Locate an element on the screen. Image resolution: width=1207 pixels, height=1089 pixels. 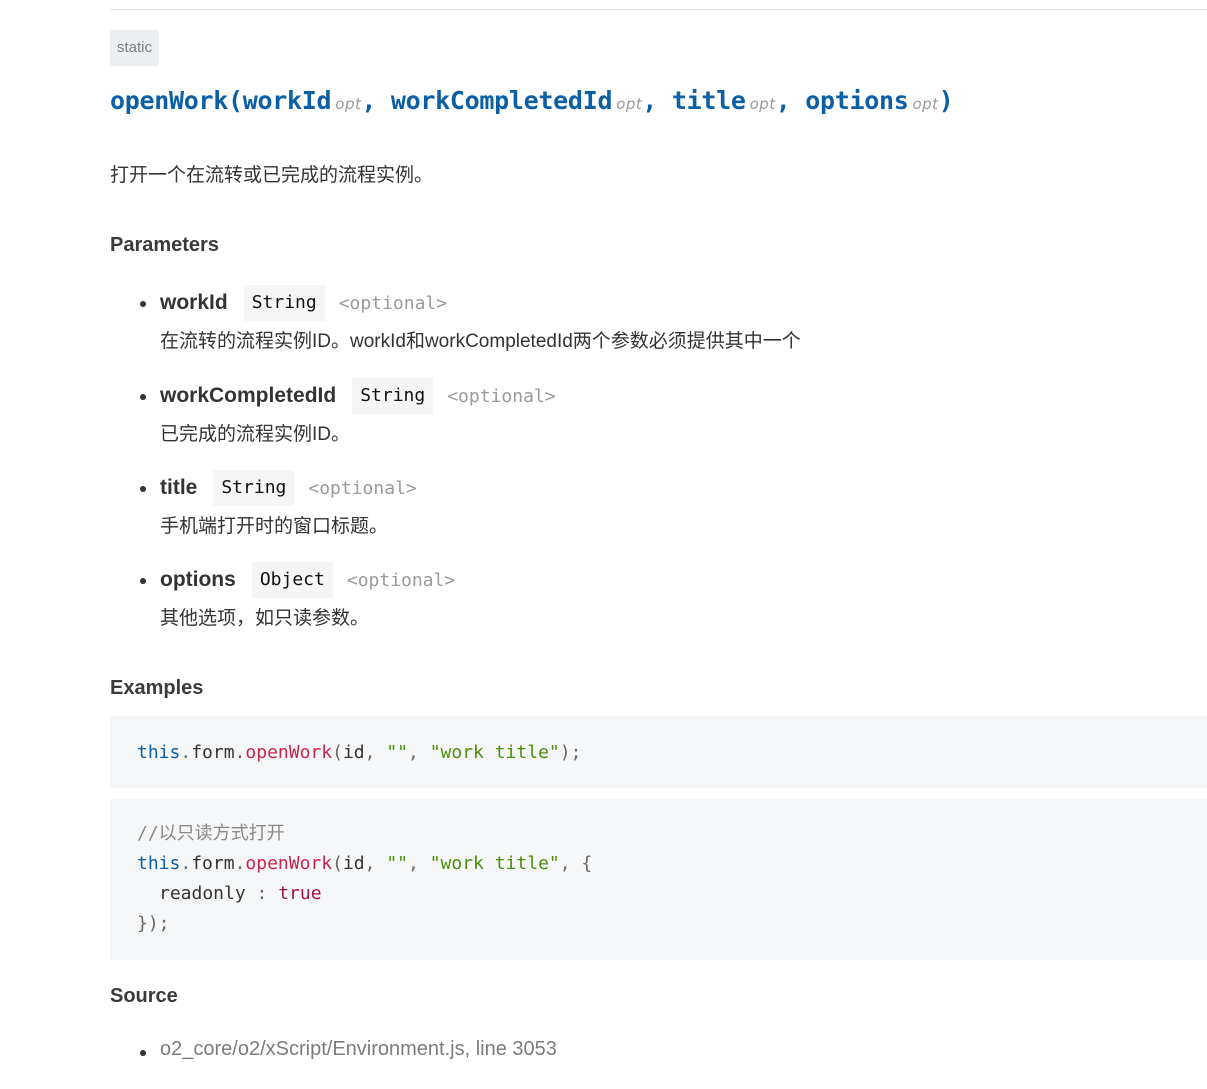
close-paren: ) is located at coordinates (946, 100).